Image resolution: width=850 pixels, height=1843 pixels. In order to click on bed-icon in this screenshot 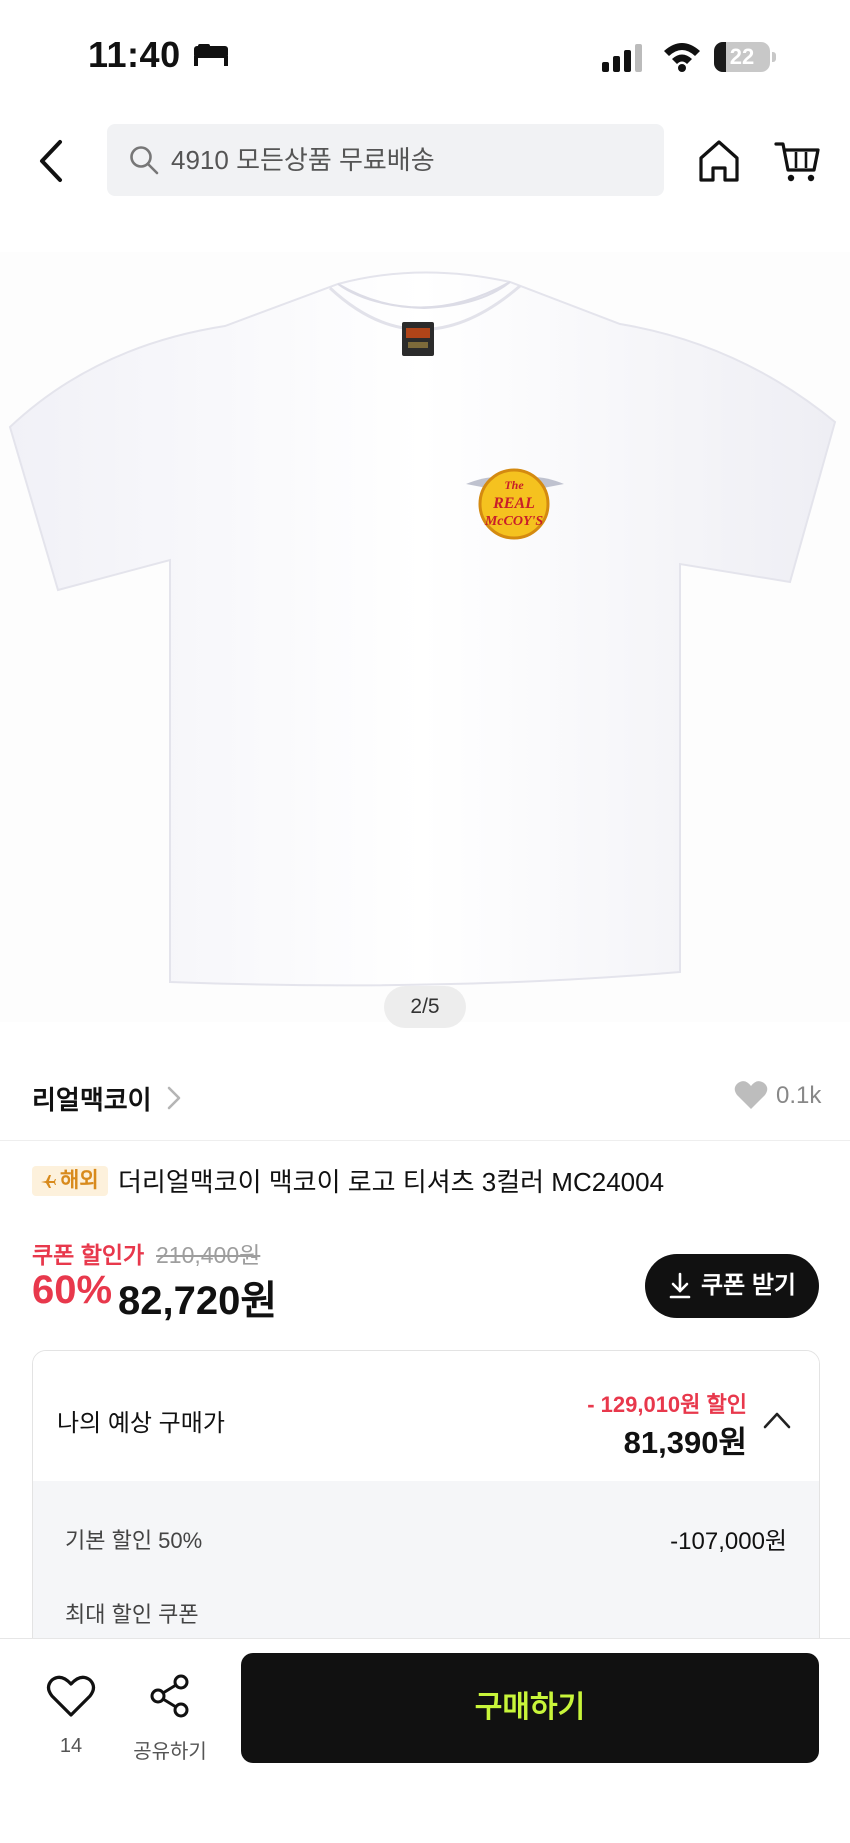, I will do `click(211, 55)`.